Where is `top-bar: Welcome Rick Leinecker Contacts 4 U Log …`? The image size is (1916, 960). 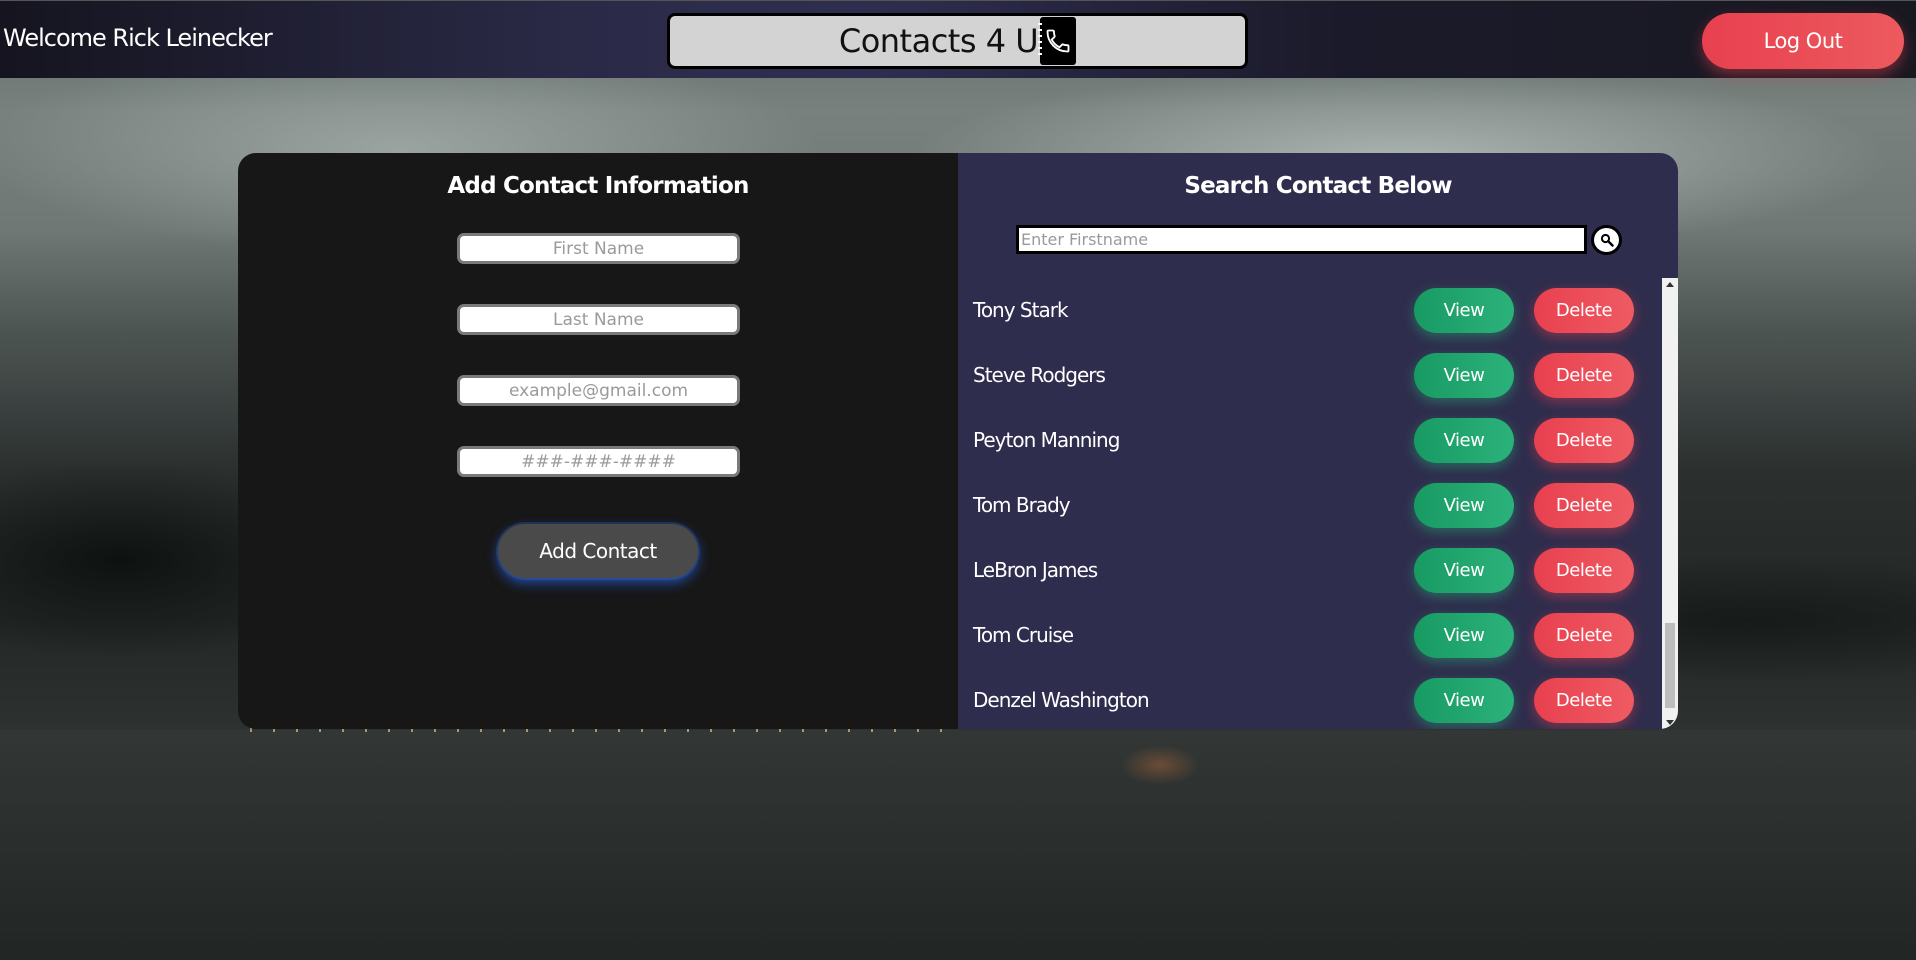 top-bar: Welcome Rick Leinecker Contacts 4 U Log … is located at coordinates (958, 39).